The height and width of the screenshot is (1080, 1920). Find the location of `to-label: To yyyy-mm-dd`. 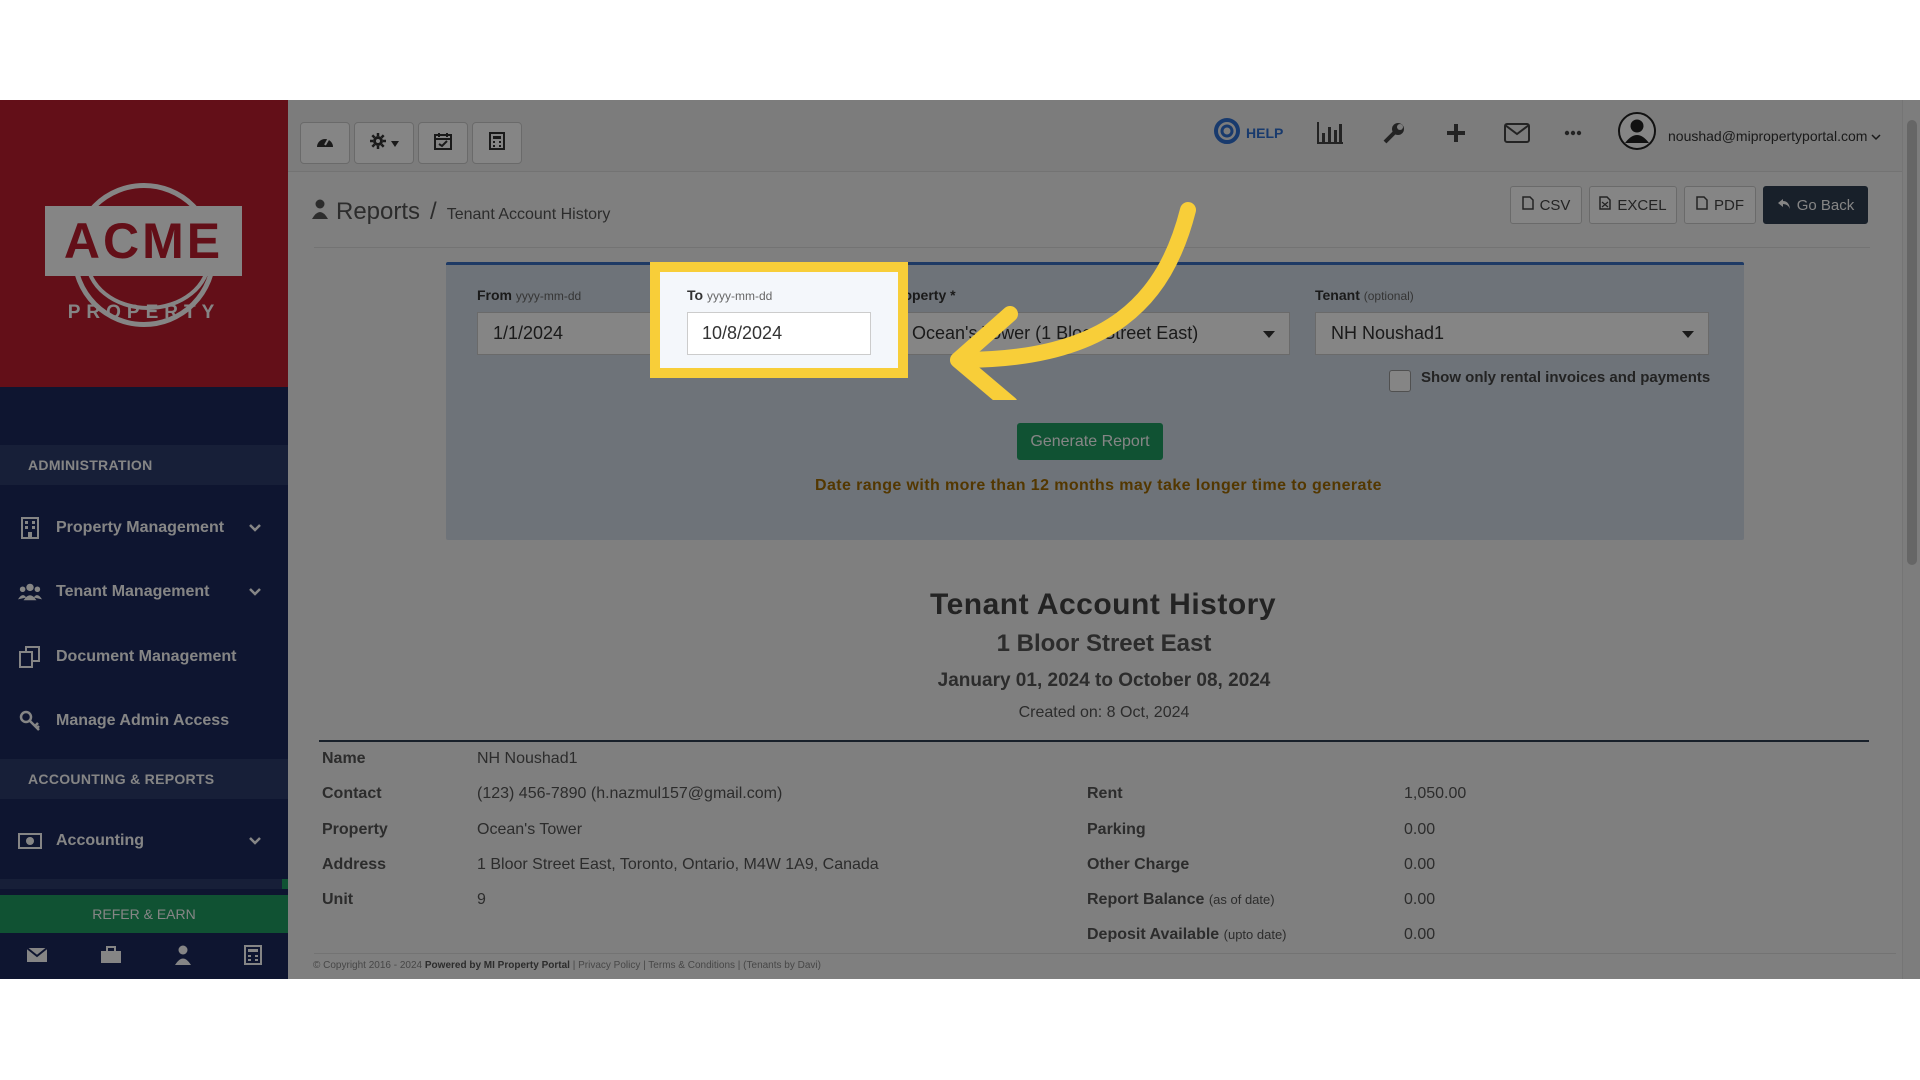

to-label: To yyyy-mm-dd is located at coordinates (729, 295).